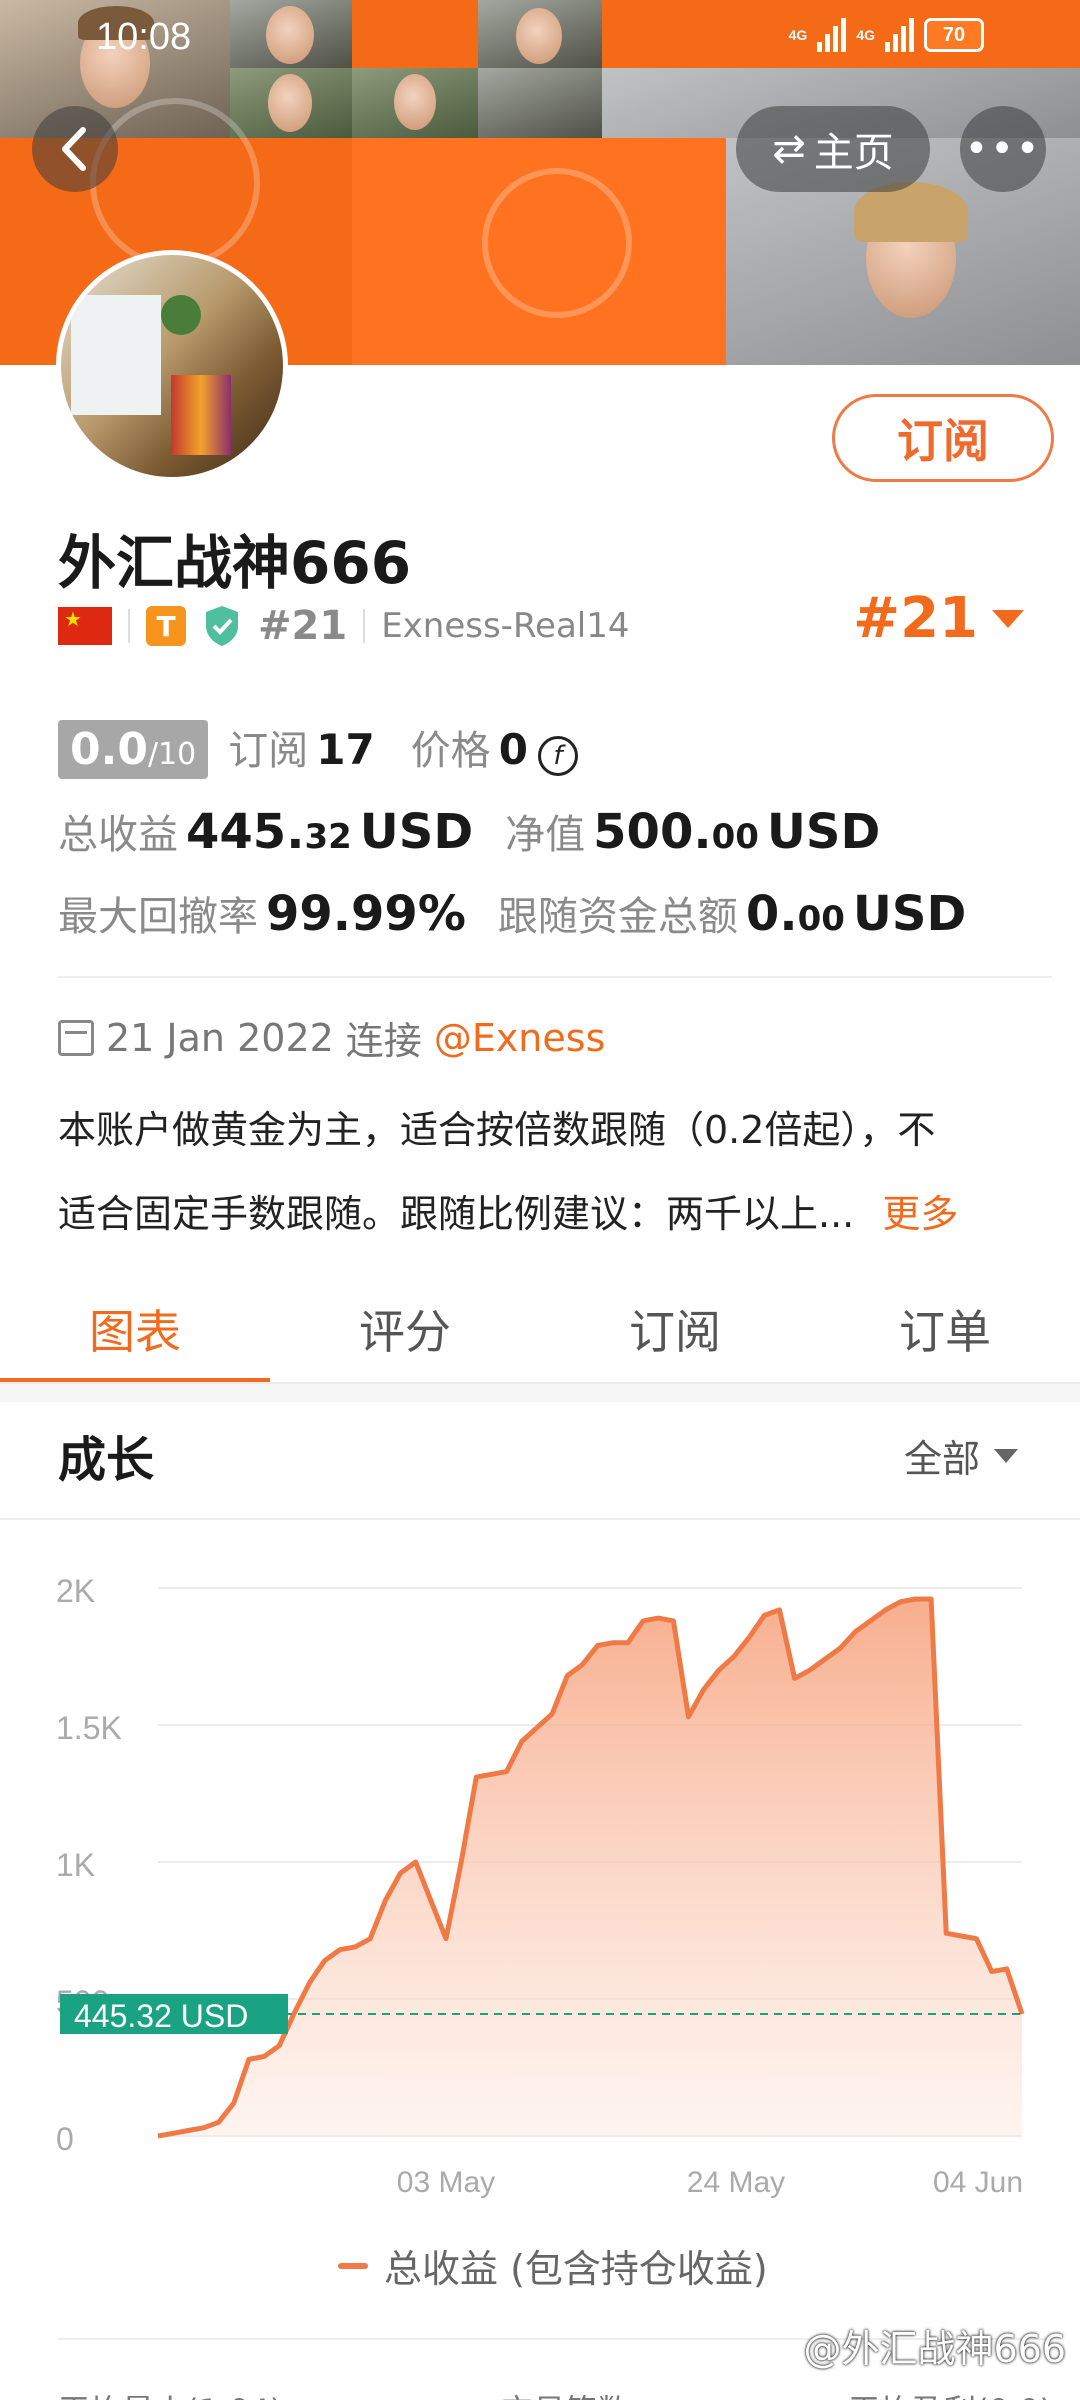 Image resolution: width=1080 pixels, height=2400 pixels. I want to click on connect-label: 连接, so click(383, 1041).